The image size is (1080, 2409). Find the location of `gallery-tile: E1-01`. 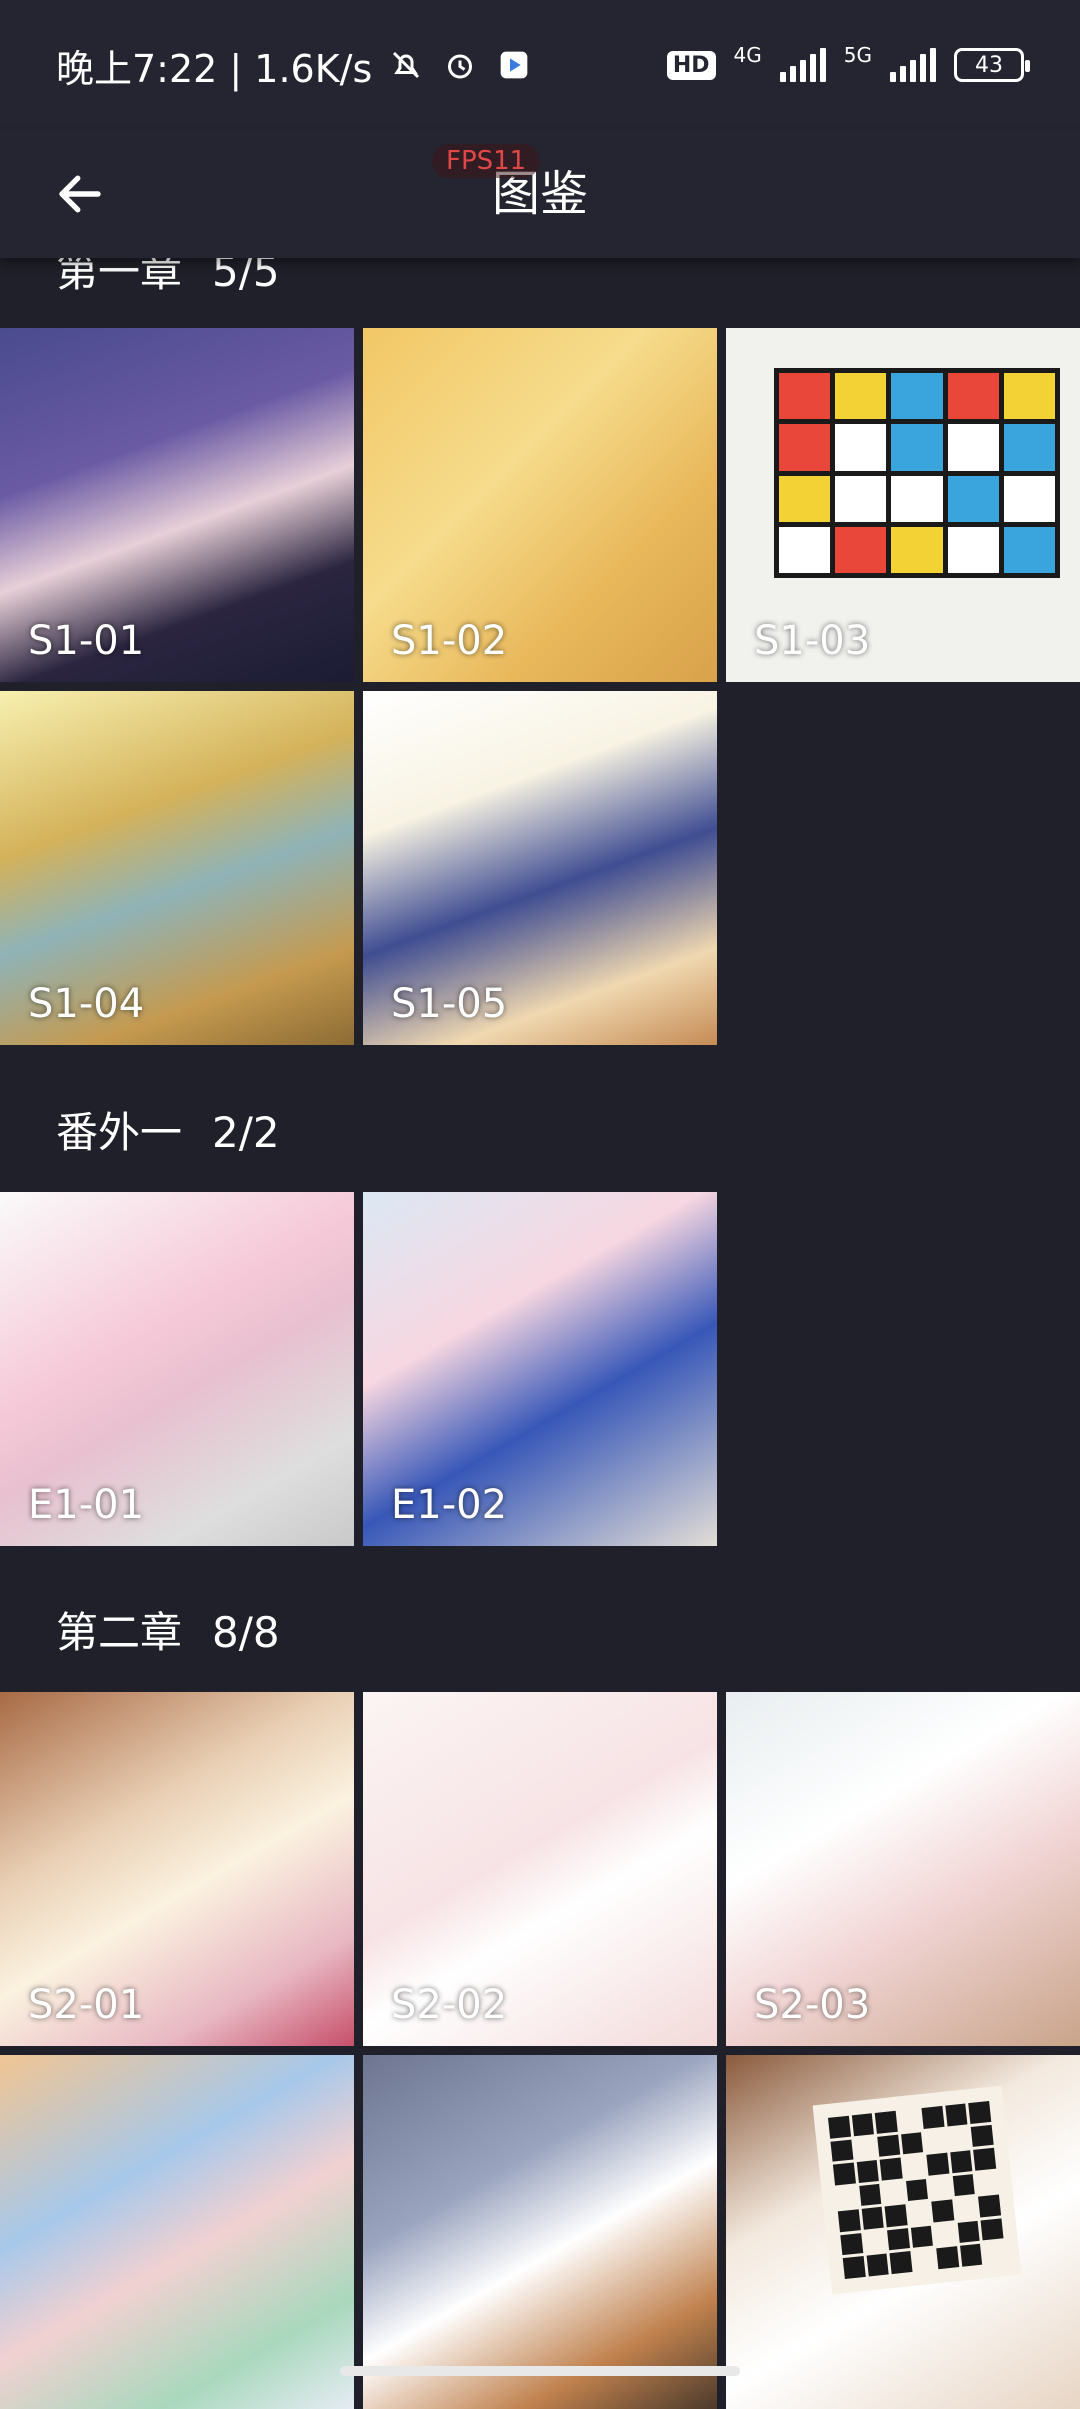

gallery-tile: E1-01 is located at coordinates (177, 1369).